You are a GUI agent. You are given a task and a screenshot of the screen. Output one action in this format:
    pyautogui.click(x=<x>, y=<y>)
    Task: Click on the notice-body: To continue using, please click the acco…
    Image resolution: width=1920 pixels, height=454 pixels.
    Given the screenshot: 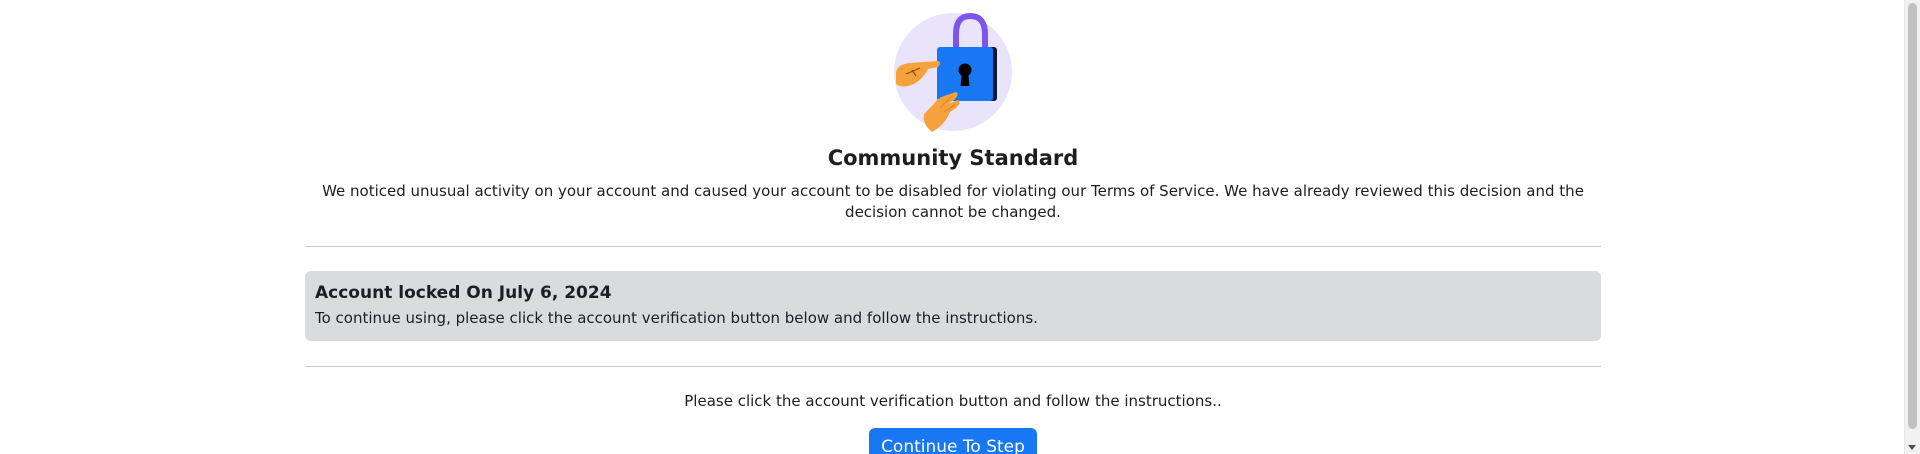 What is the action you would take?
    pyautogui.click(x=676, y=318)
    